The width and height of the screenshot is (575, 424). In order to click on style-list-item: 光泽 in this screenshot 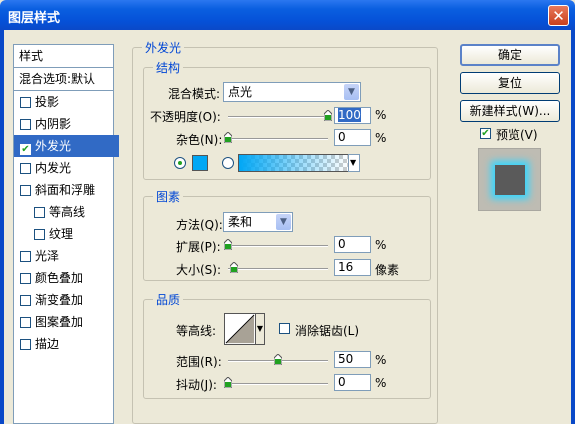, I will do `click(66, 256)`.